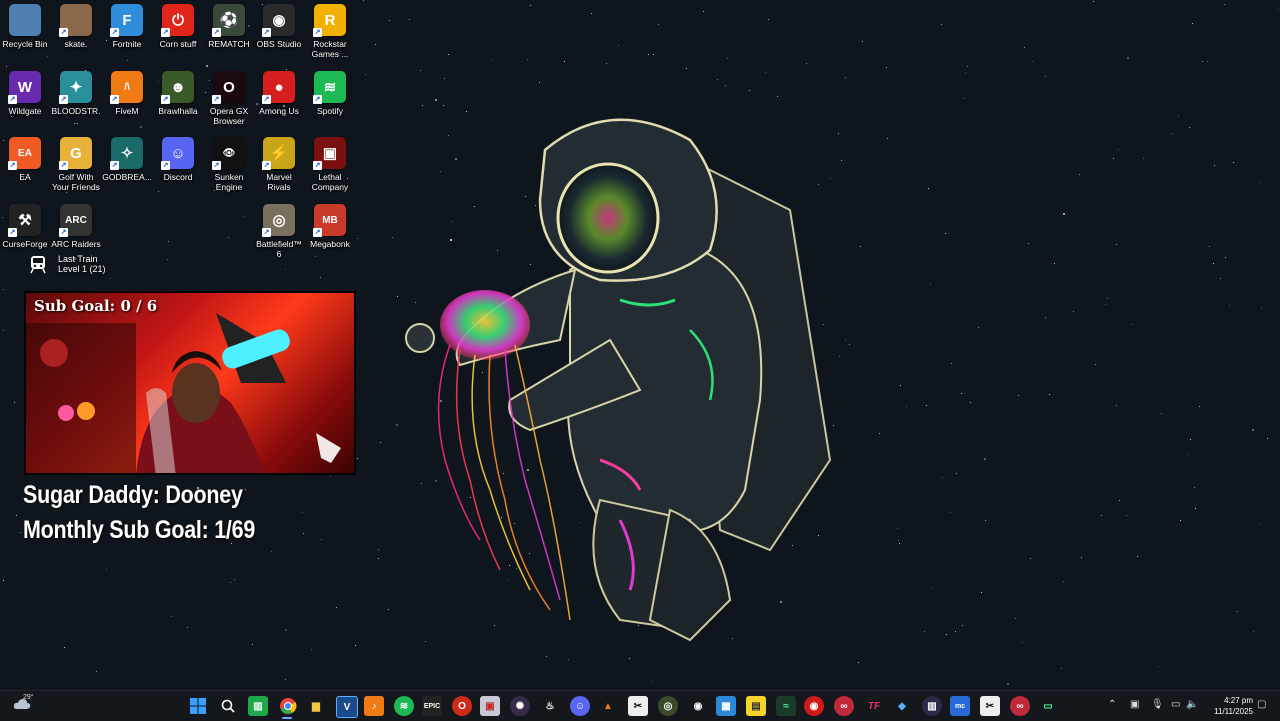 The width and height of the screenshot is (1280, 721). Describe the element at coordinates (550, 706) in the screenshot. I see `taskbar-steam: ♨` at that location.